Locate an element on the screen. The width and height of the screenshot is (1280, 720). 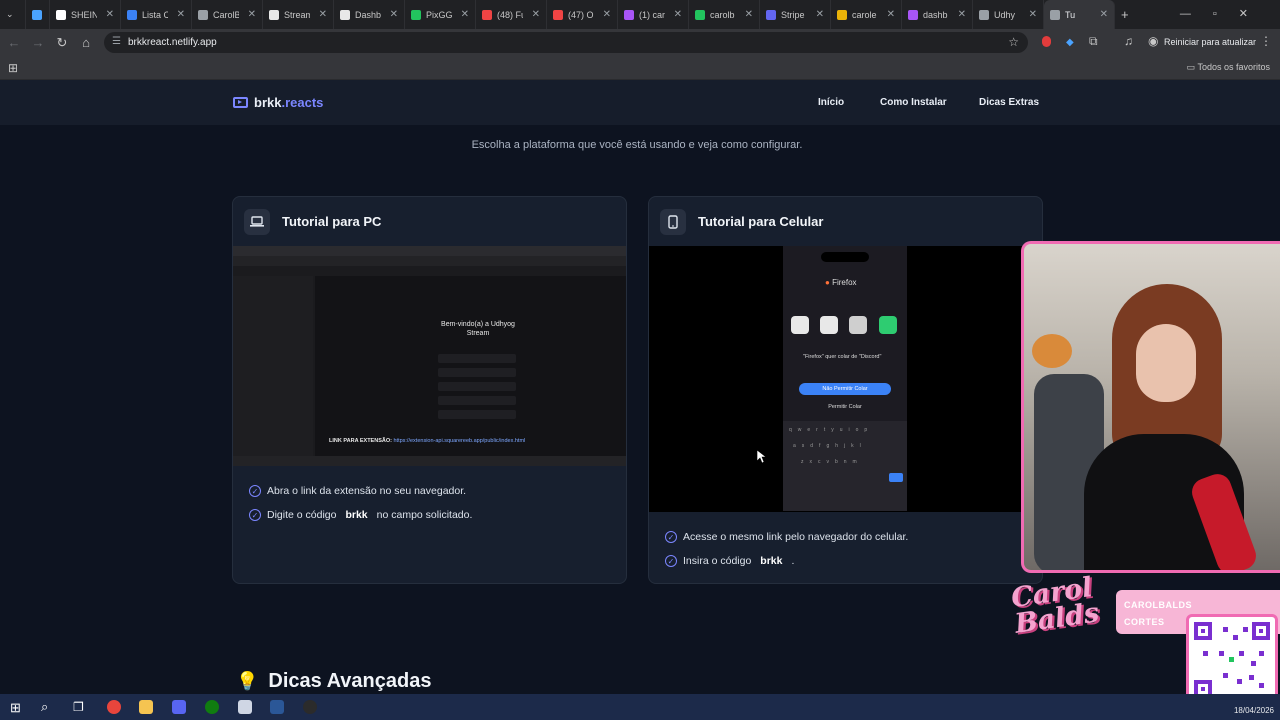
obs-icon is located at coordinates (310, 707).